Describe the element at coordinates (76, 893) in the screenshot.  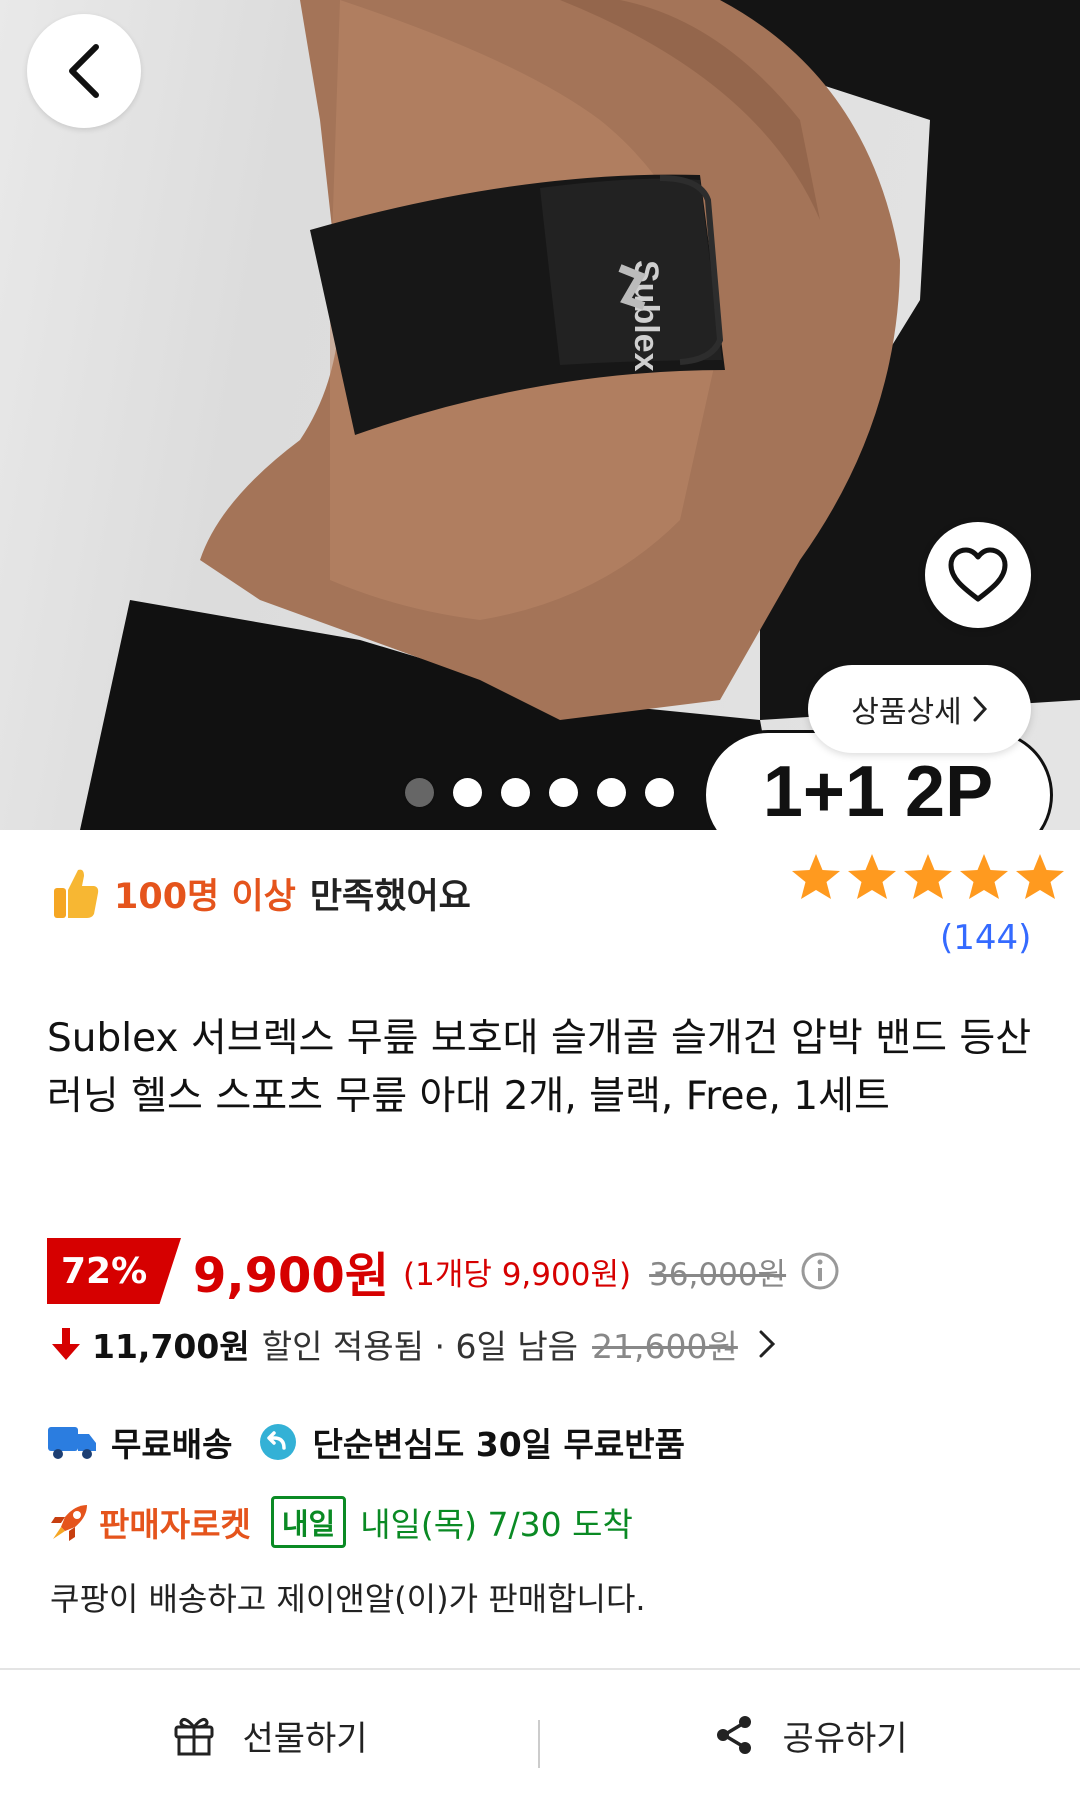
I see `thumbs-up-icon` at that location.